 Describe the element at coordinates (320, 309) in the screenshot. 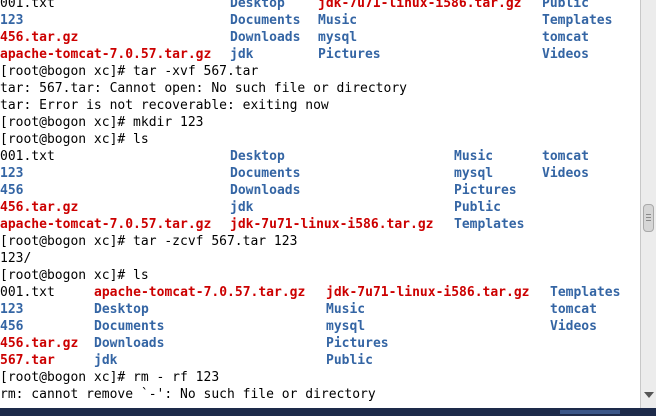

I see `terminal-line: 123 Desktop Music tomcat` at that location.